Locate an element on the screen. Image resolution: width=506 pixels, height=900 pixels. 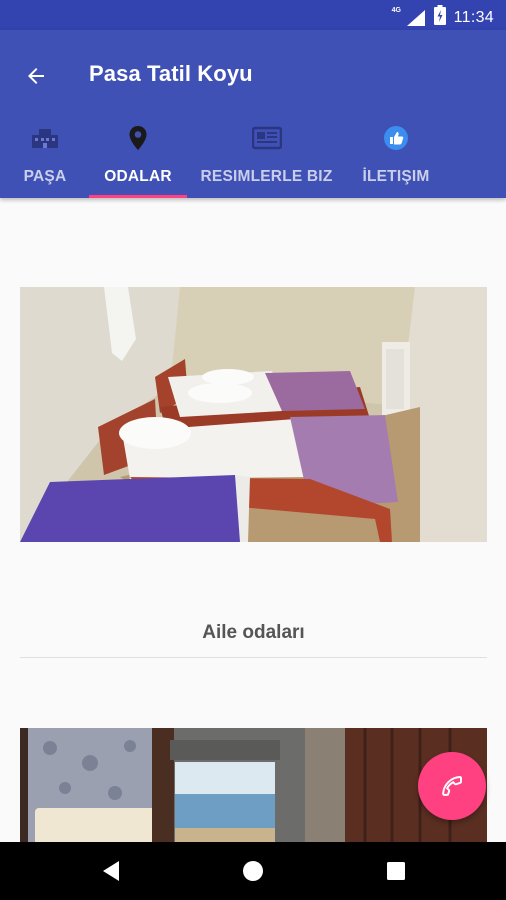
battery-icon is located at coordinates (439, 17).